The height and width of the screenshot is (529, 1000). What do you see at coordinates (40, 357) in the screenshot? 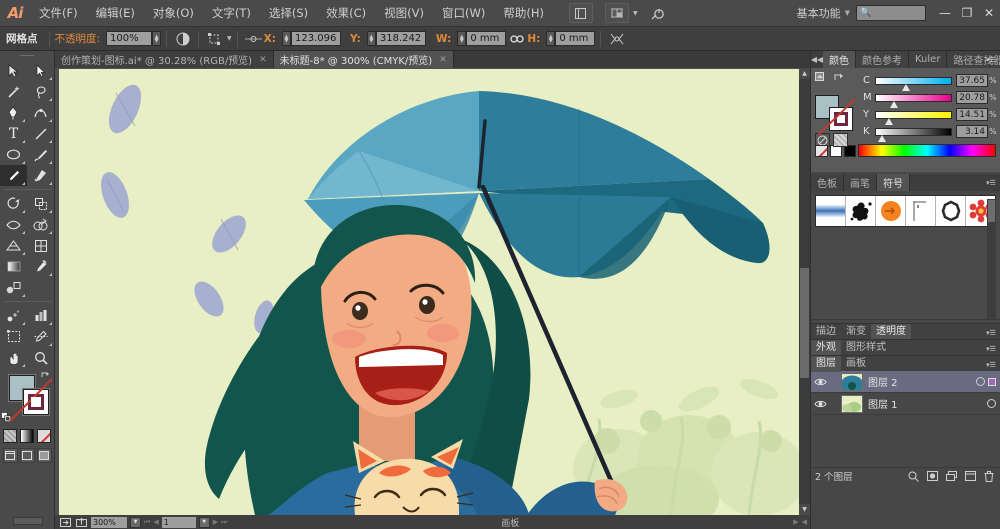
I see `zoom-tool` at bounding box center [40, 357].